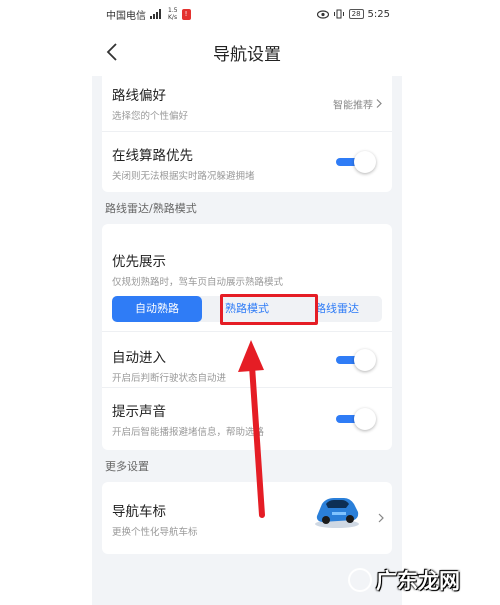  Describe the element at coordinates (337, 513) in the screenshot. I see `car-icon` at that location.